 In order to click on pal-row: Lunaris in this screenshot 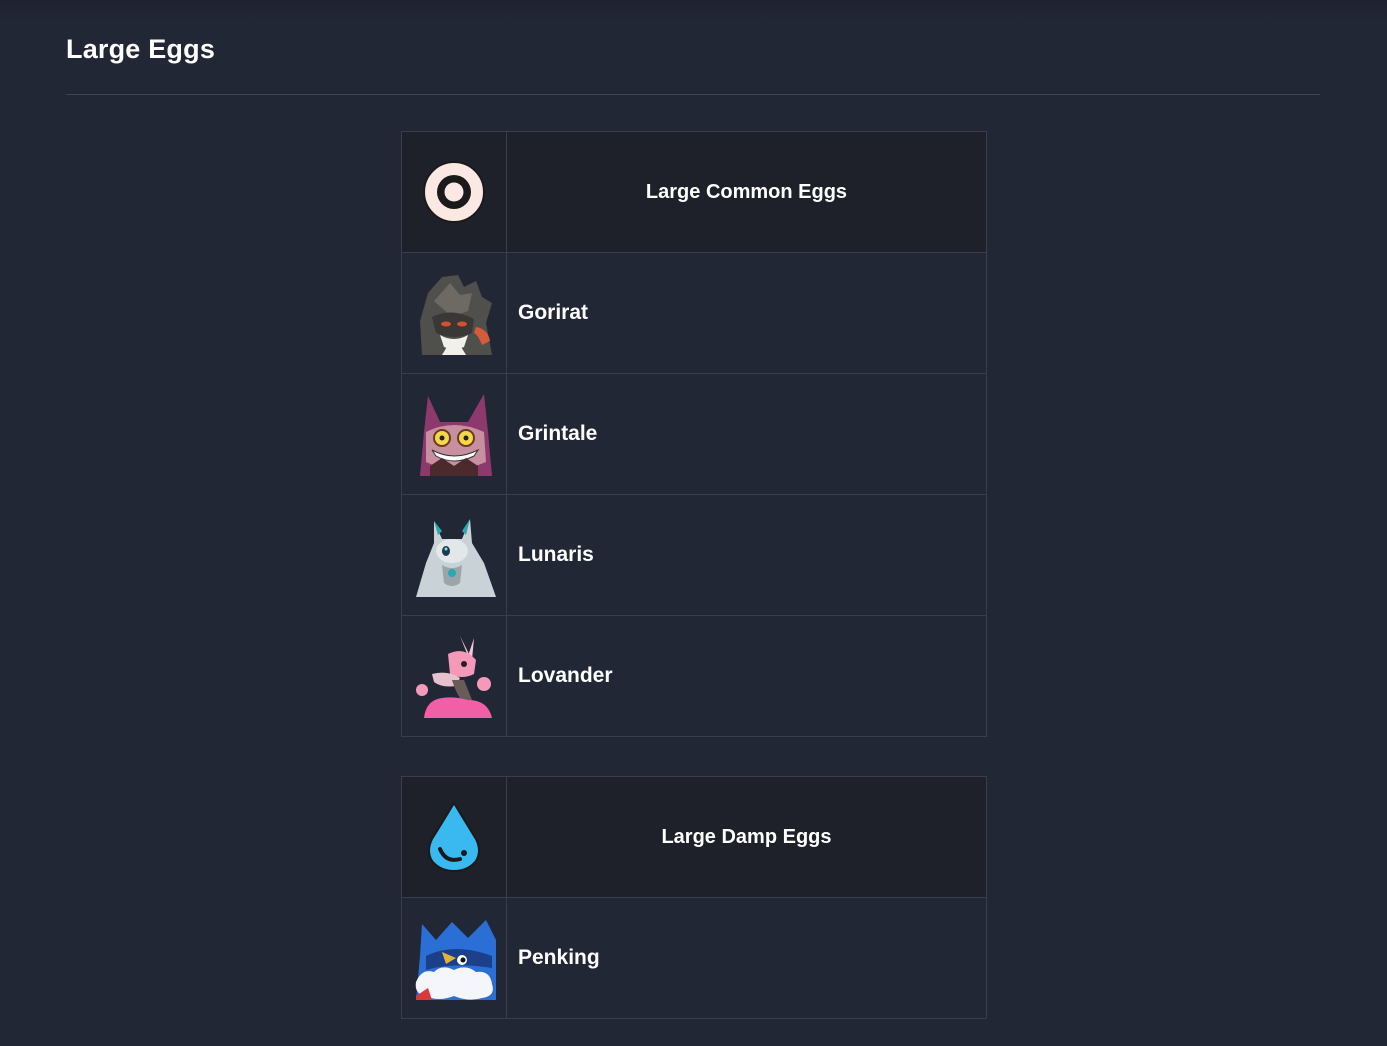, I will do `click(694, 555)`.